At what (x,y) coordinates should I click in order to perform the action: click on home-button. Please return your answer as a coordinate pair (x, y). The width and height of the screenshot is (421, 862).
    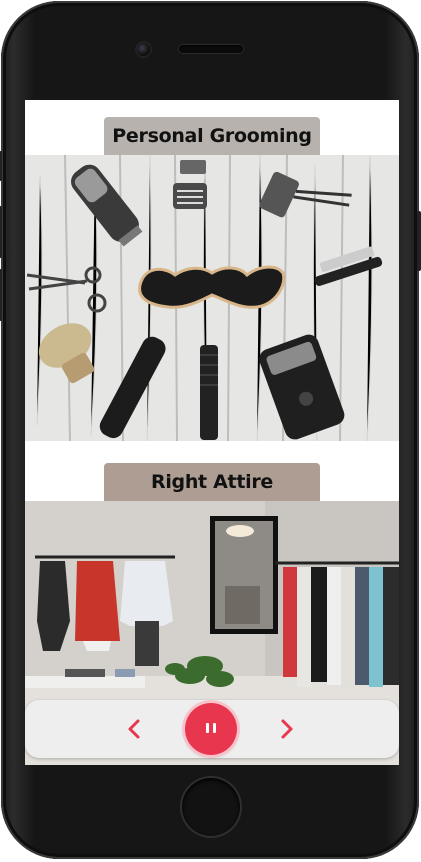
    Looking at the image, I should click on (211, 807).